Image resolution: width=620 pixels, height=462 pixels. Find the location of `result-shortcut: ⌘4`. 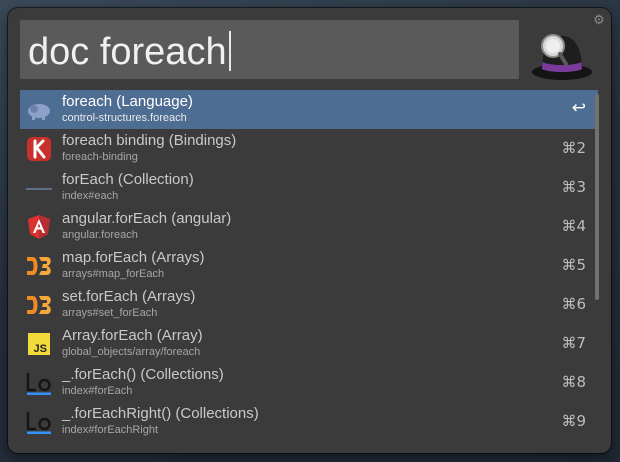

result-shortcut: ⌘4 is located at coordinates (573, 226).